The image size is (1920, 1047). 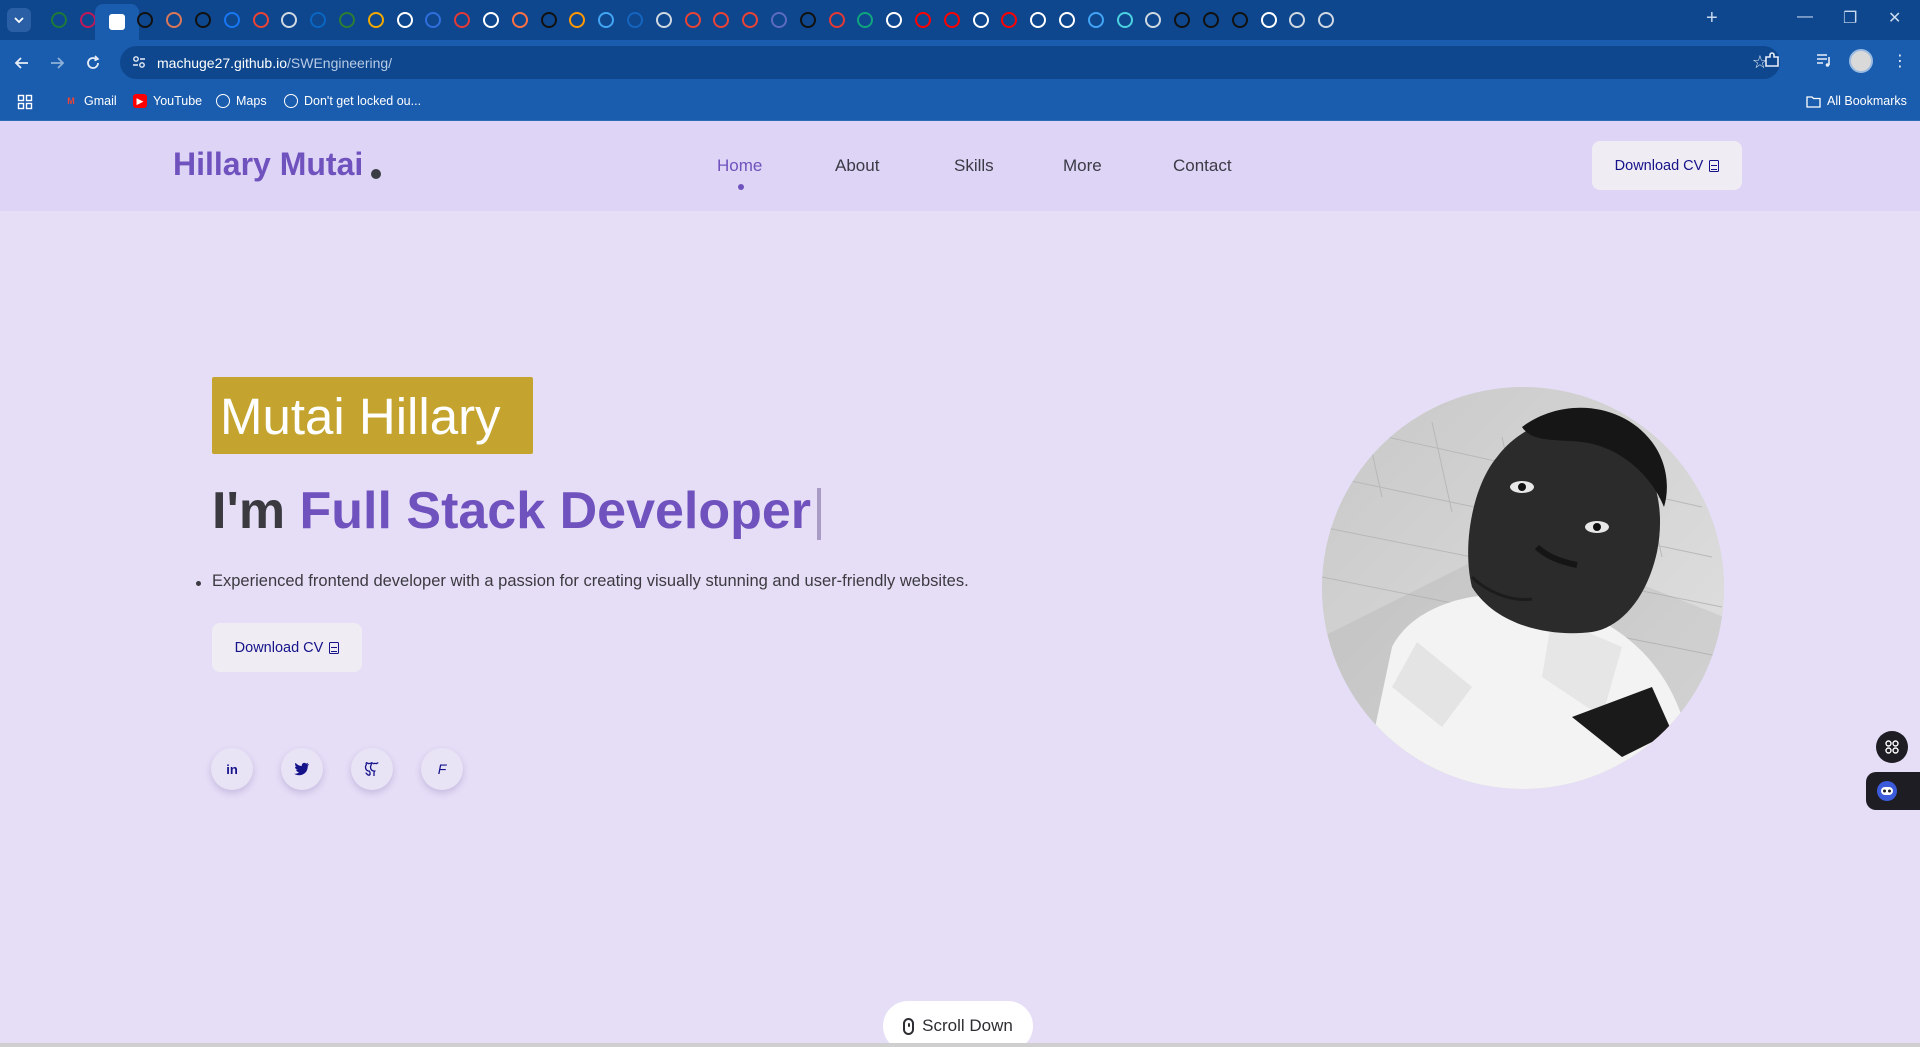 I want to click on media-control-icon, so click(x=1824, y=62).